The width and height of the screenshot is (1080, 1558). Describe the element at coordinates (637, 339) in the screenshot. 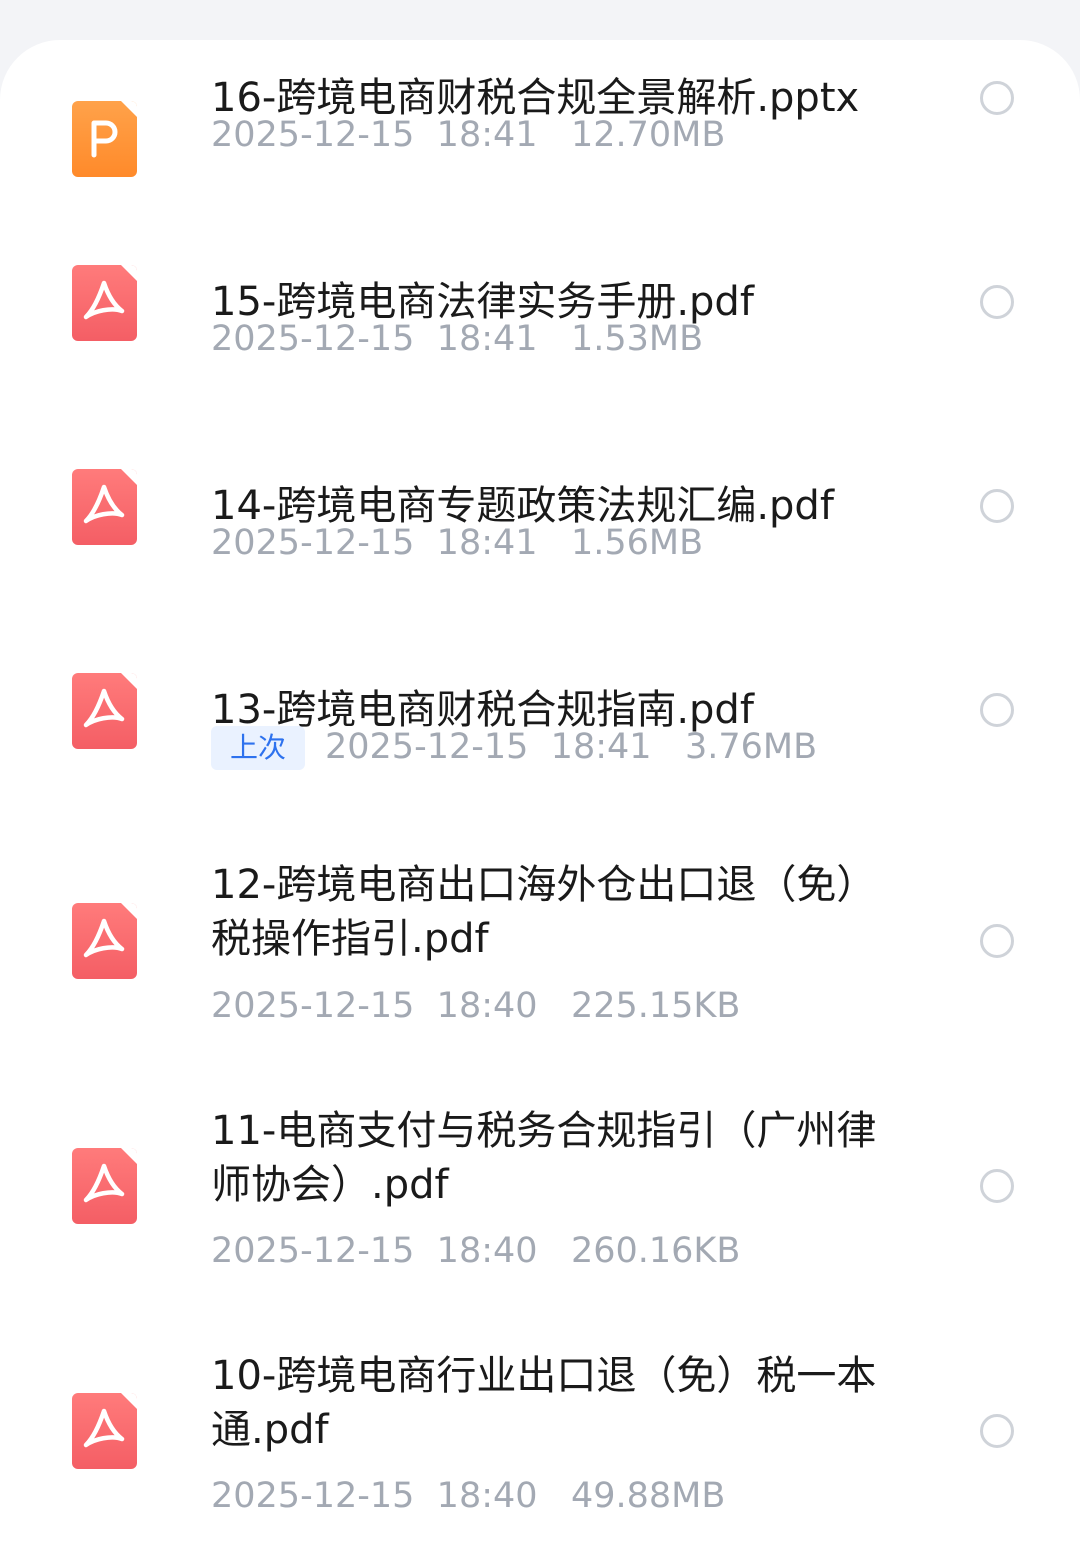

I see `file-size: 1.53MB` at that location.